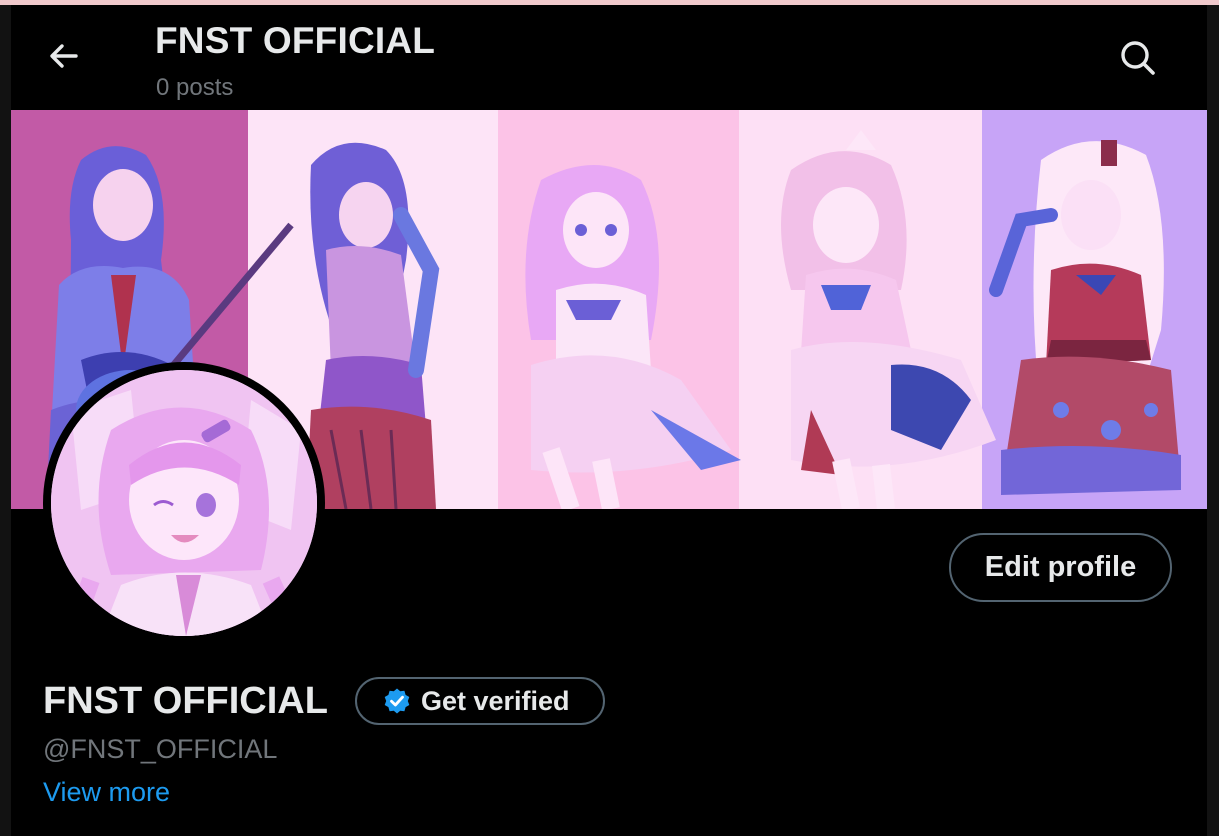 The height and width of the screenshot is (836, 1219). What do you see at coordinates (1060, 567) in the screenshot?
I see `edit-profile-button: Edit profile` at bounding box center [1060, 567].